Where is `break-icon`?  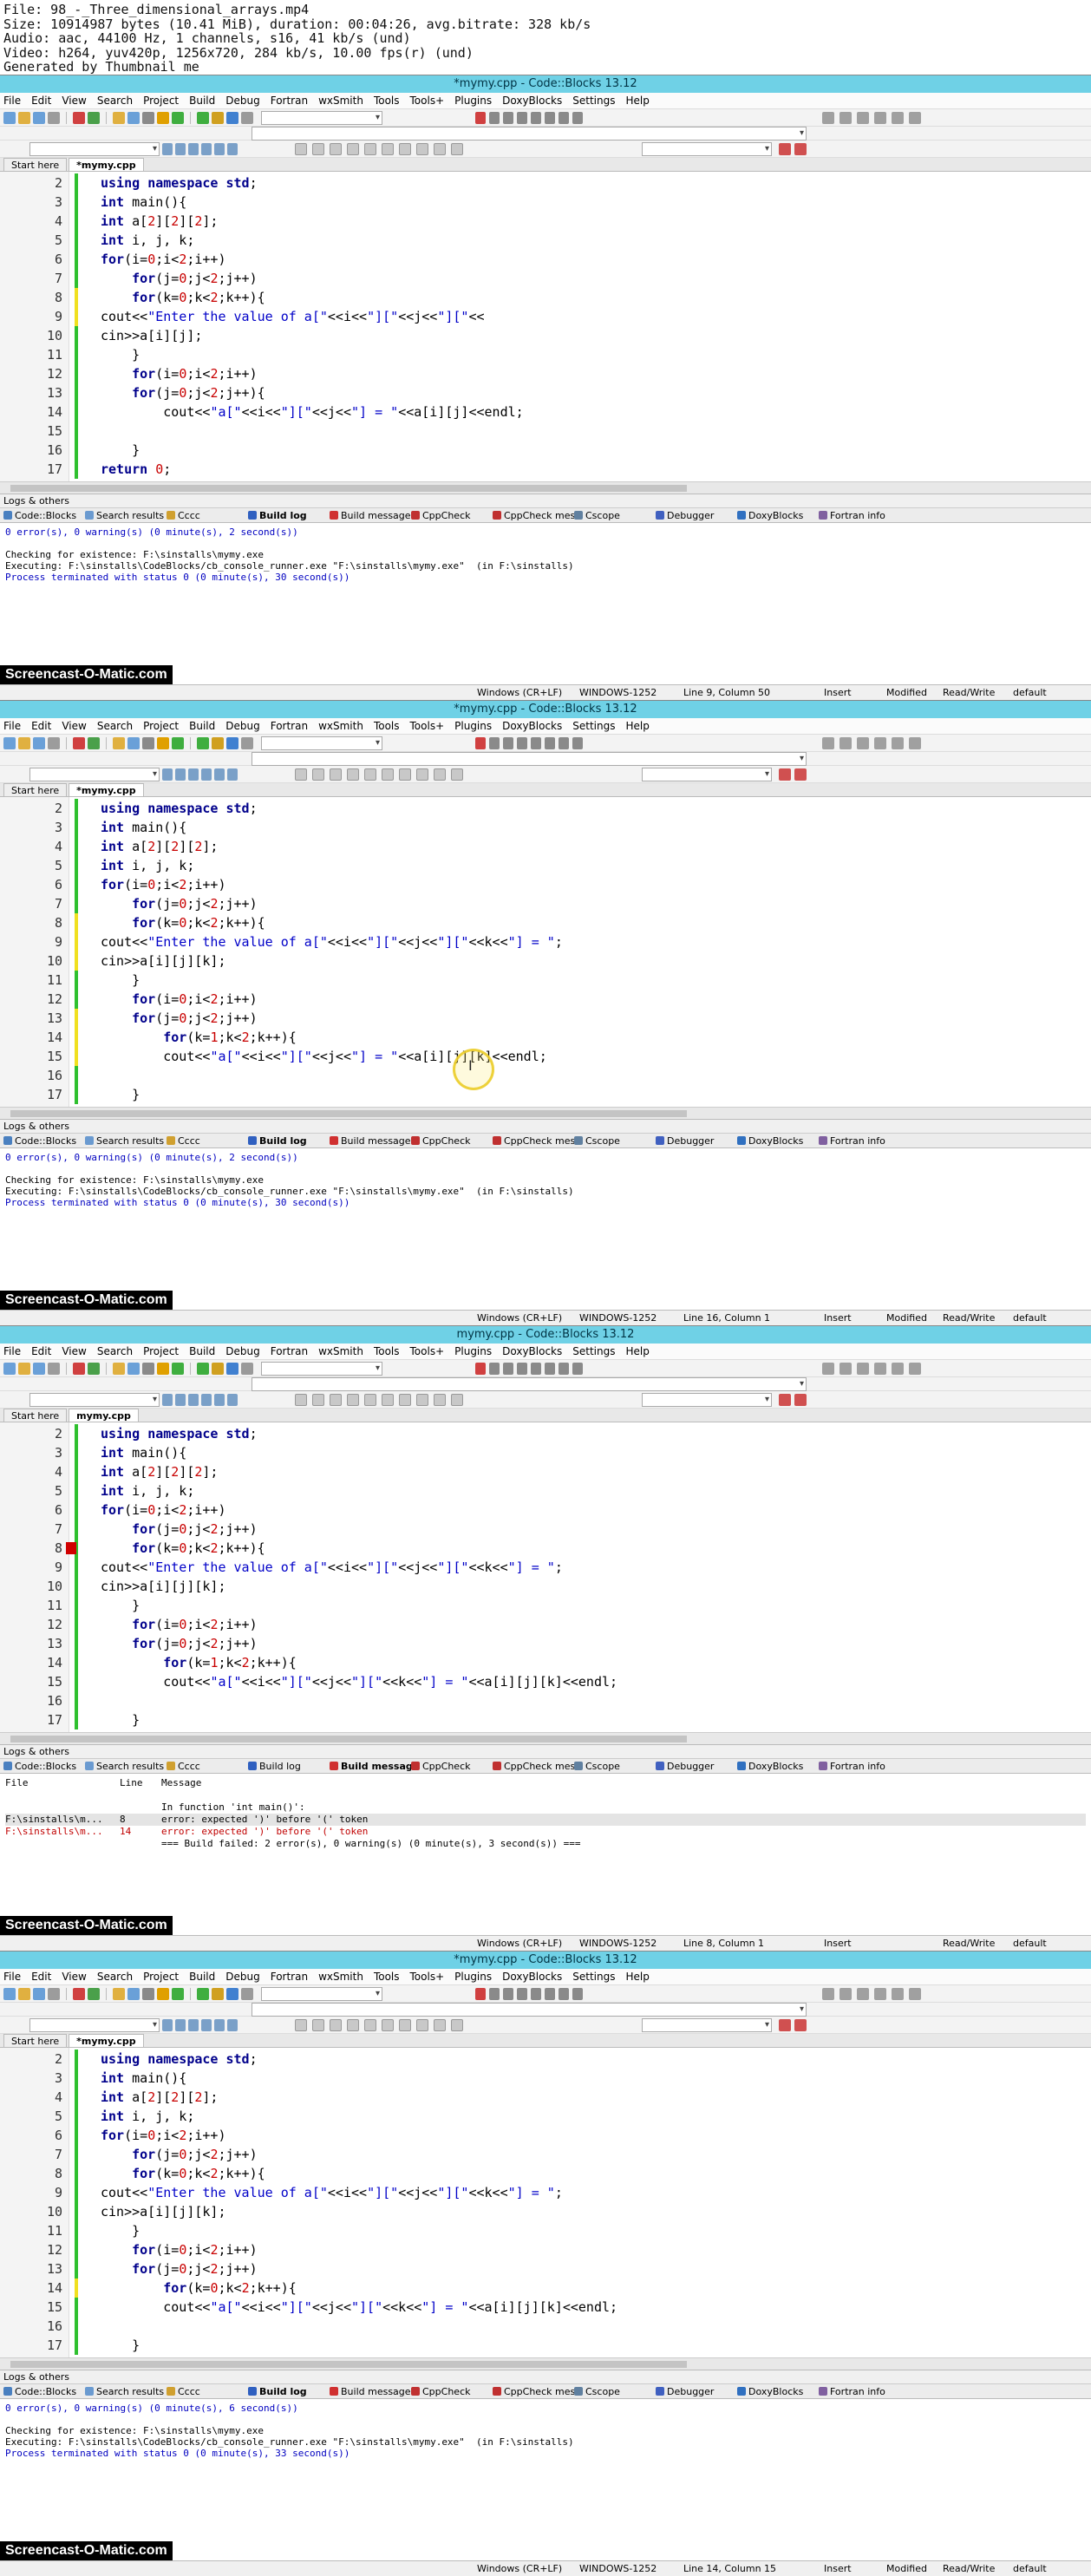 break-icon is located at coordinates (564, 1368).